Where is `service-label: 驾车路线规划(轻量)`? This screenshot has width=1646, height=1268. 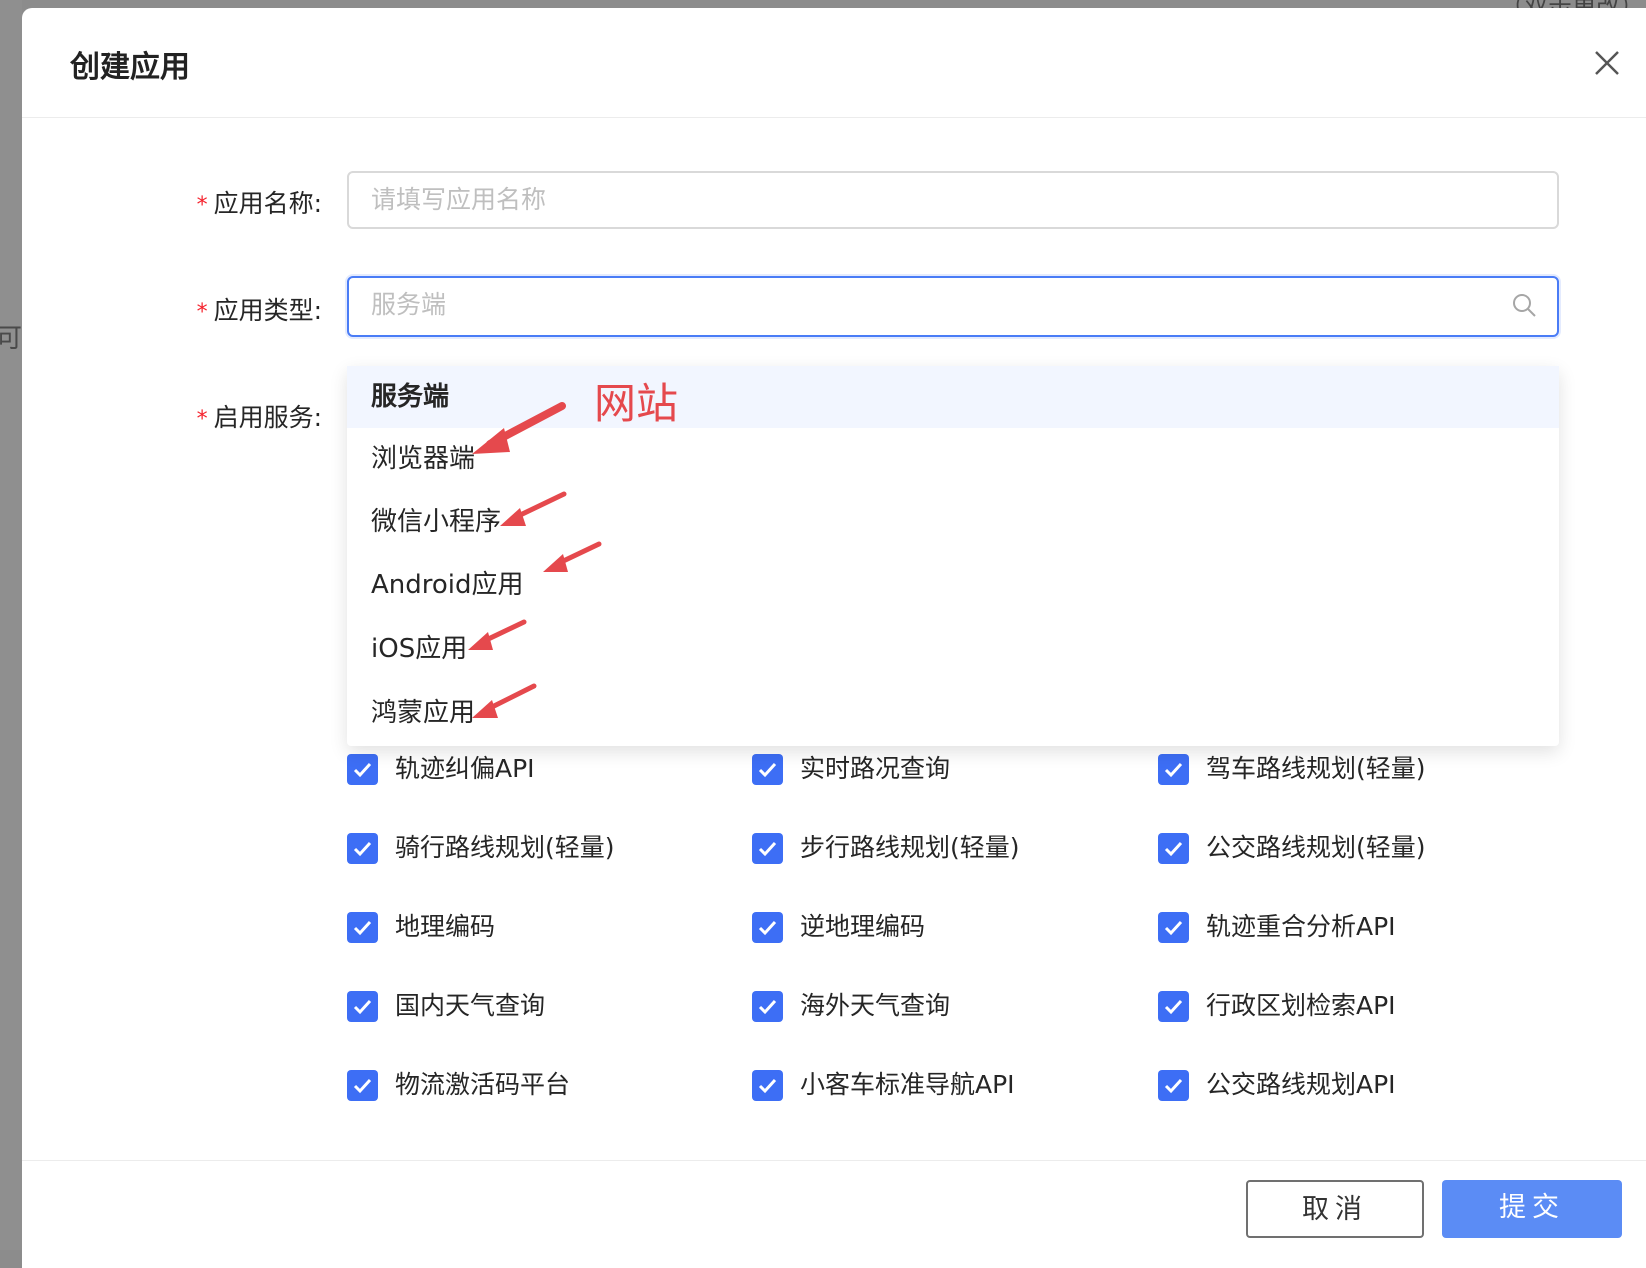 service-label: 驾车路线规划(轻量) is located at coordinates (1316, 768).